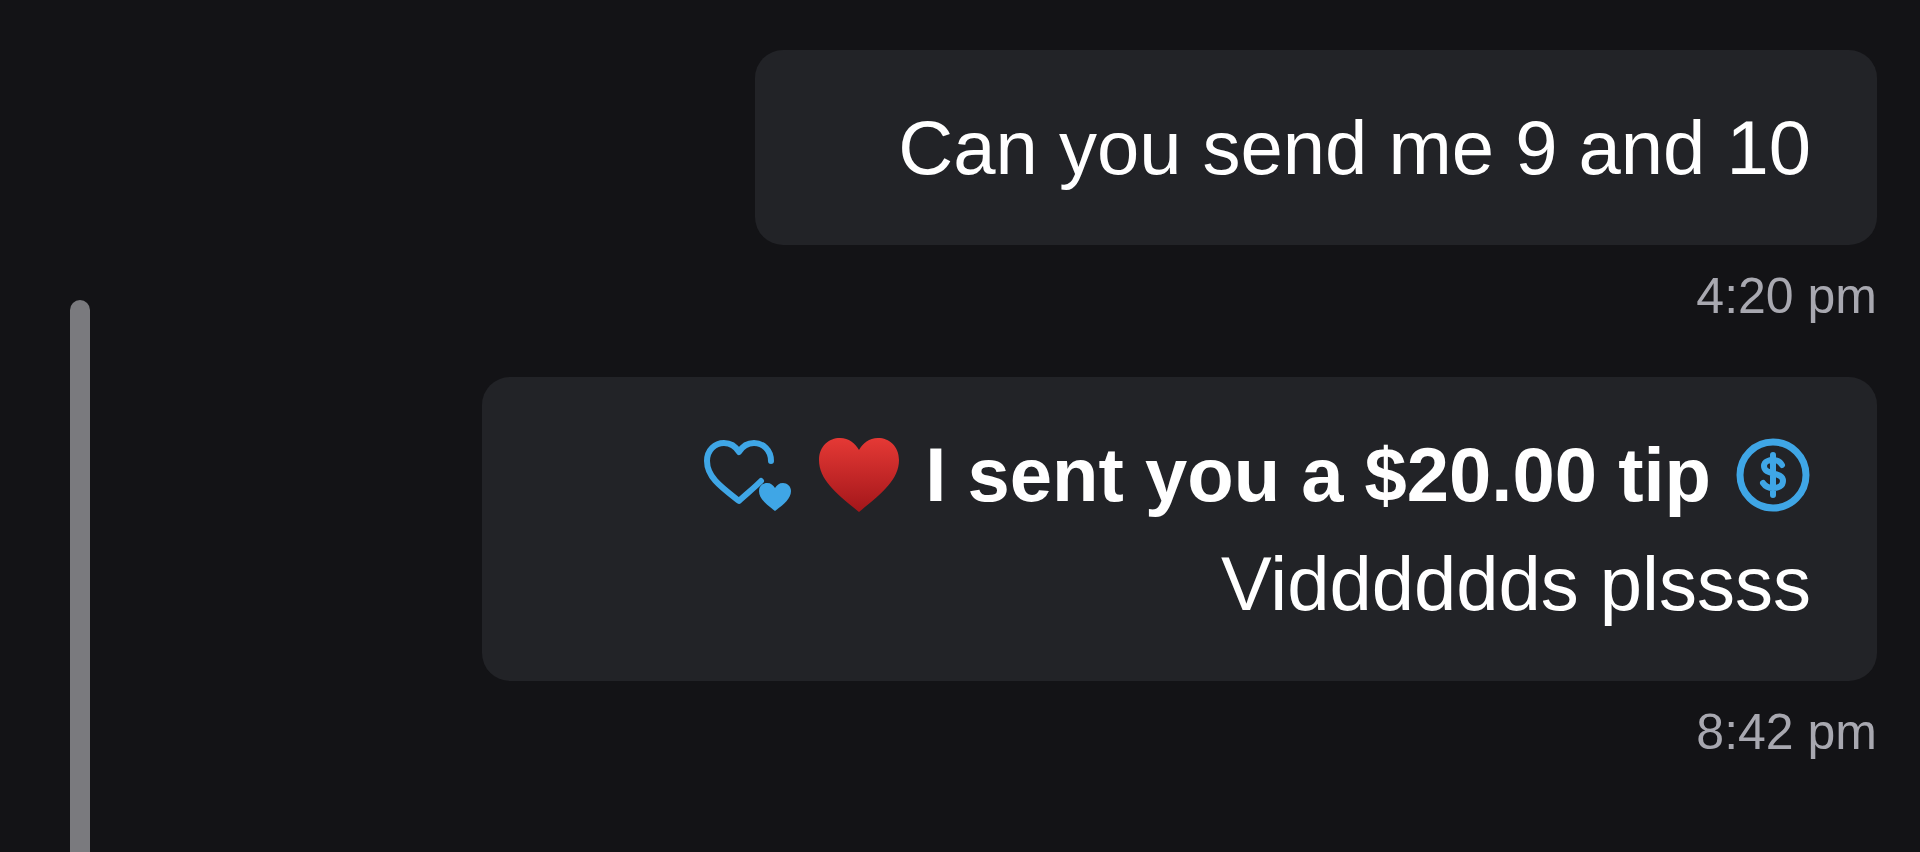 This screenshot has width=1920, height=852. Describe the element at coordinates (1786, 296) in the screenshot. I see `message-time: 4:20 pm` at that location.